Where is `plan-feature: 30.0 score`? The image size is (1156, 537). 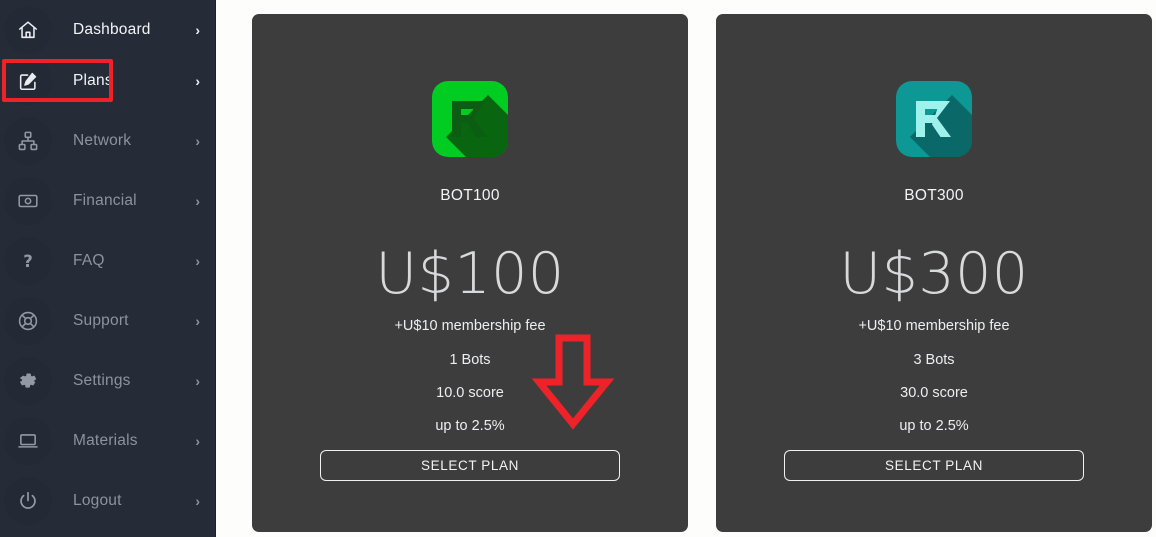 plan-feature: 30.0 score is located at coordinates (934, 393).